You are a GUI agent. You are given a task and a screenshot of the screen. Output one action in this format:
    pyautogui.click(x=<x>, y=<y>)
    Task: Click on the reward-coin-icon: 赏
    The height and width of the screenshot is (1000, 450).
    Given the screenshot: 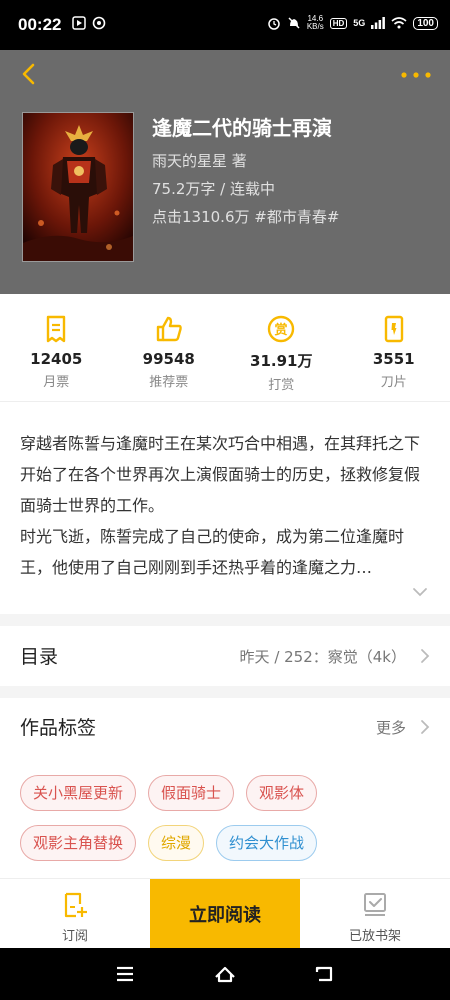 What is the action you would take?
    pyautogui.click(x=281, y=329)
    